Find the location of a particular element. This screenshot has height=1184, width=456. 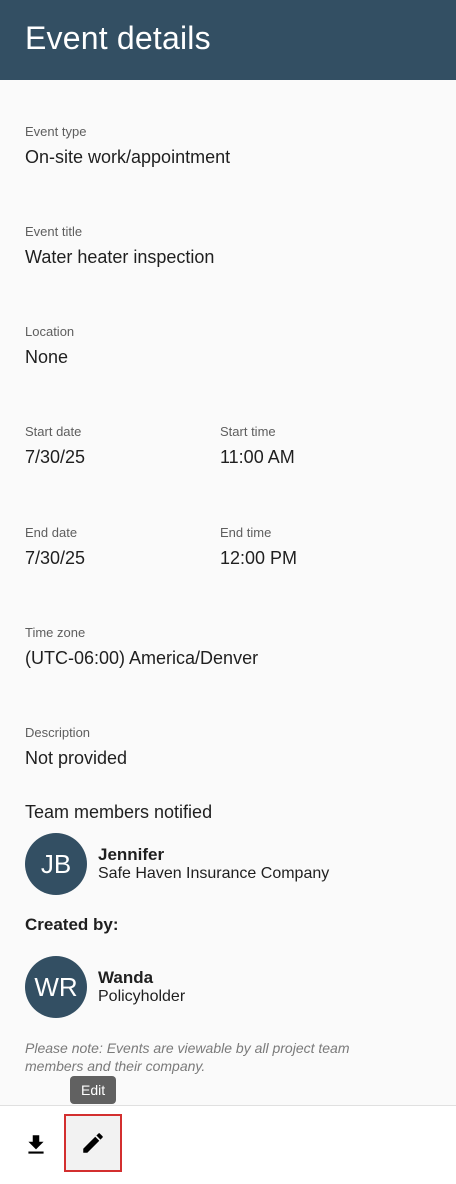

description-value: Not provided is located at coordinates (76, 758).